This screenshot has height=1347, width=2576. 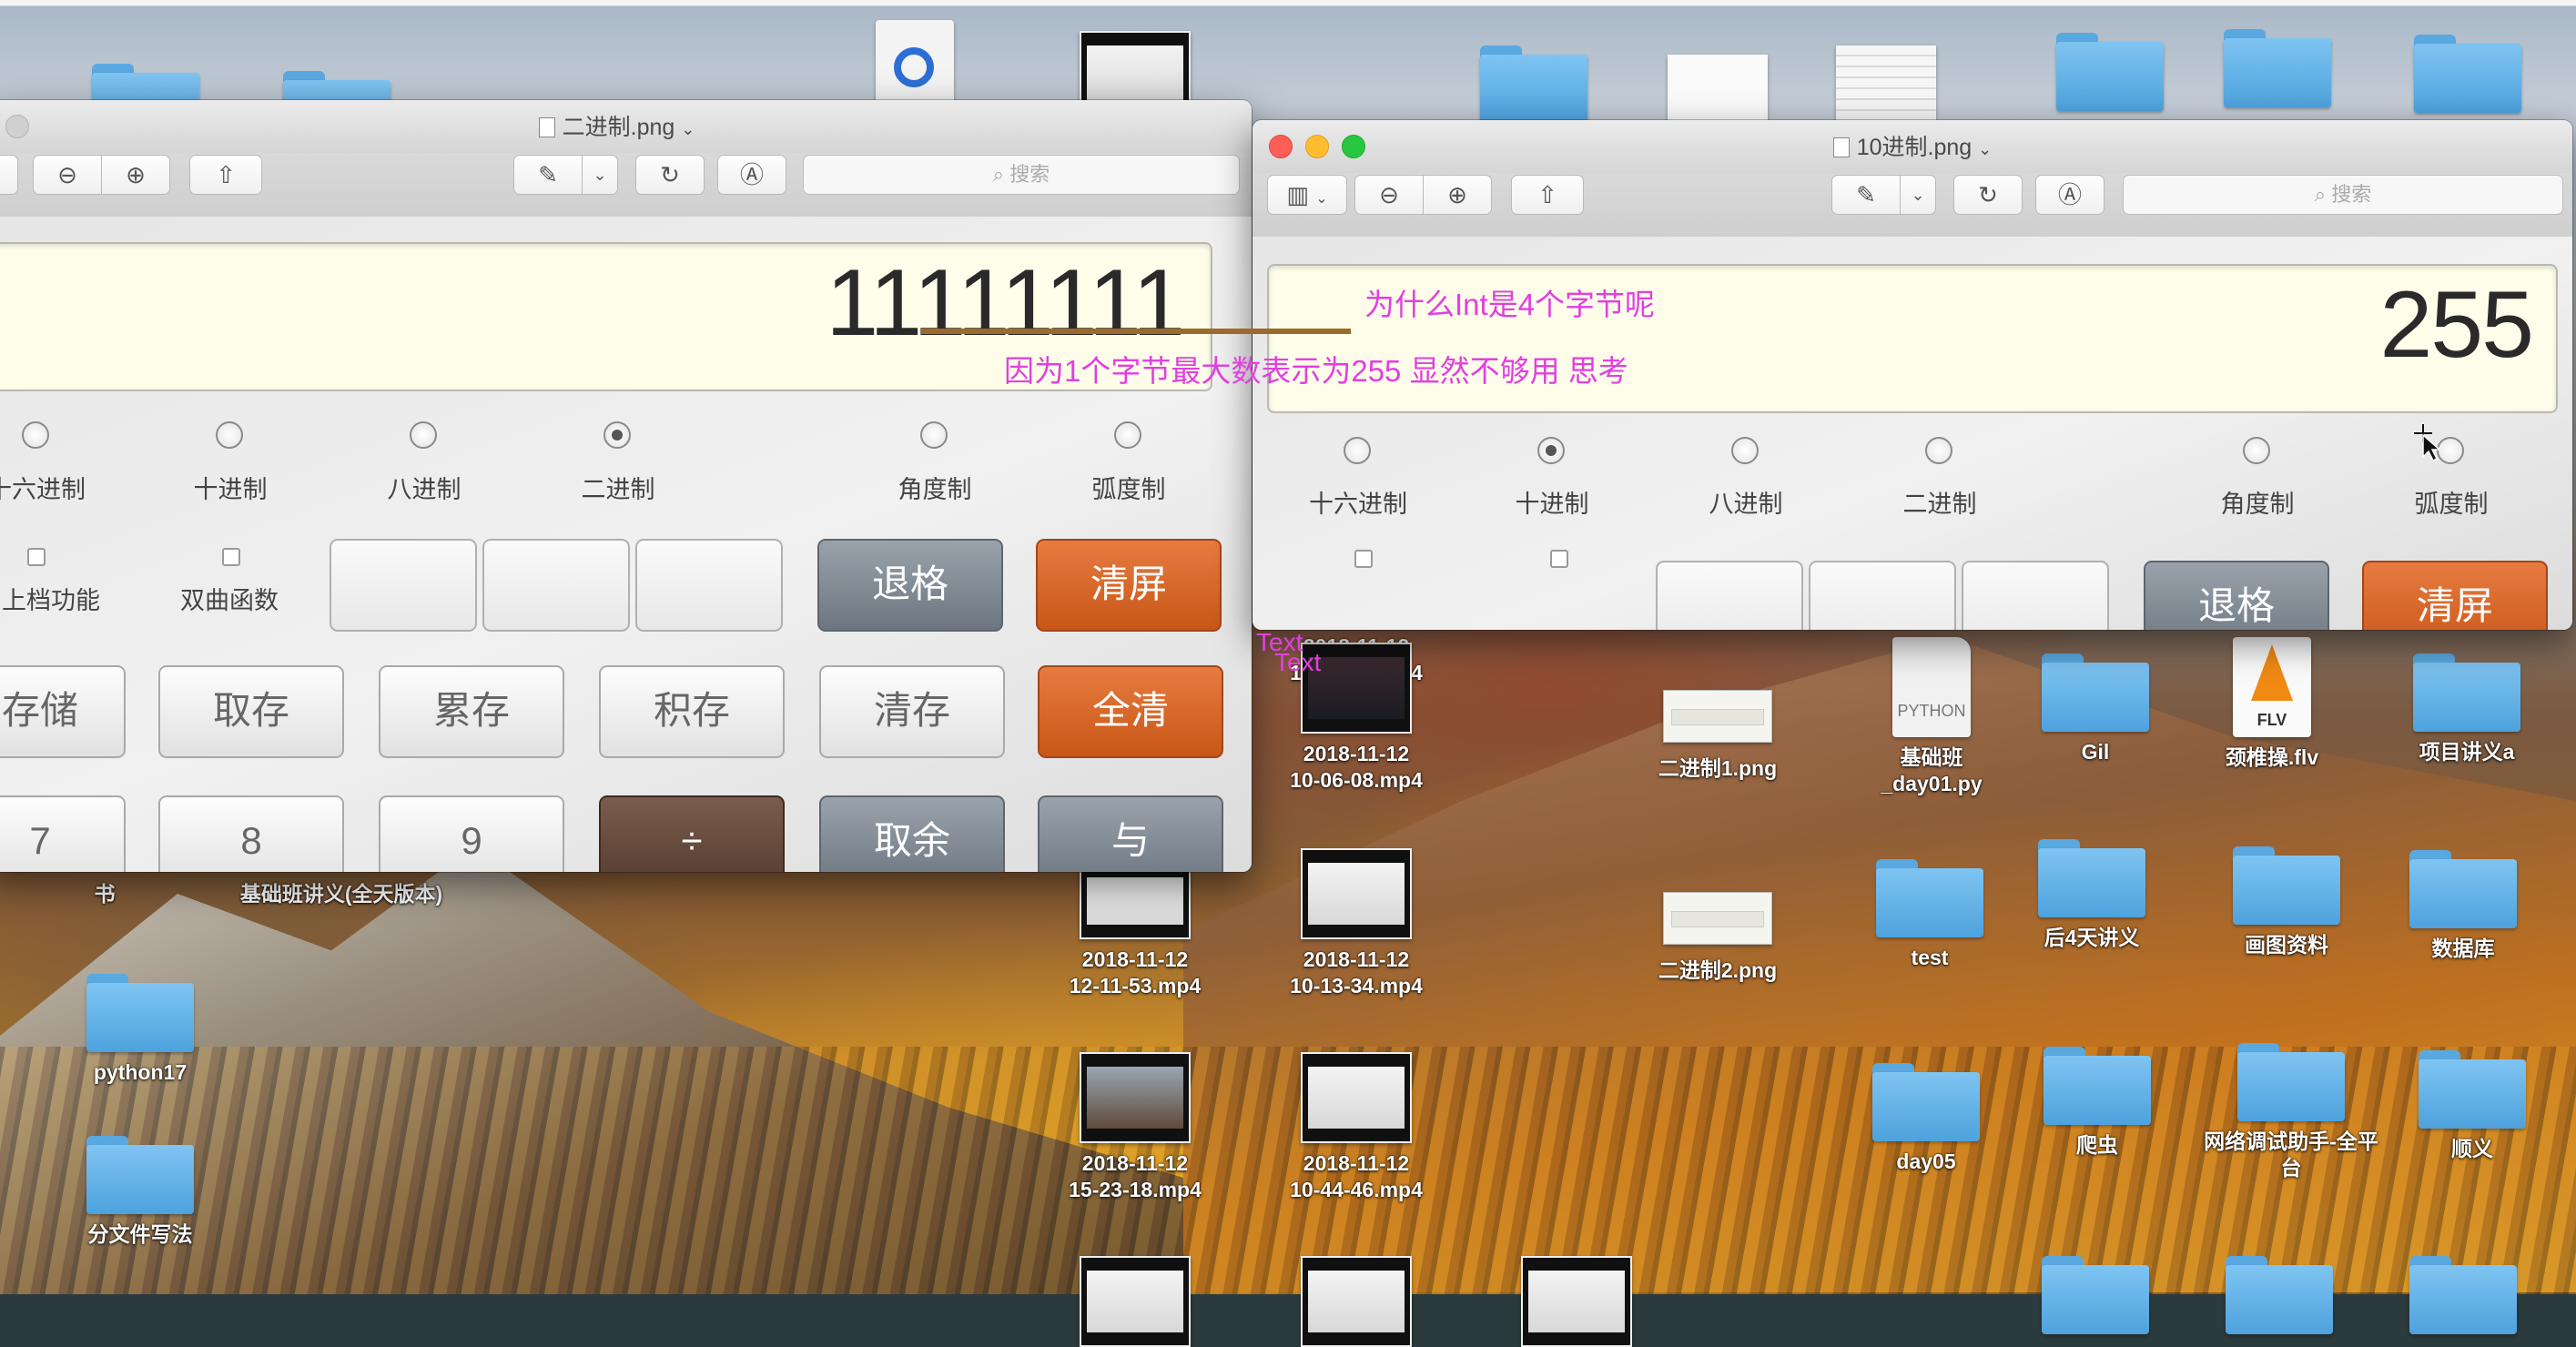 What do you see at coordinates (1127, 435) in the screenshot?
I see `radio-radian` at bounding box center [1127, 435].